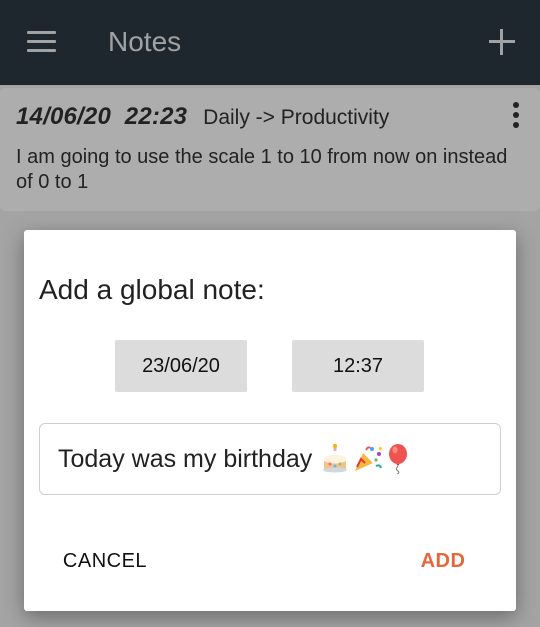 The image size is (540, 627). What do you see at coordinates (369, 458) in the screenshot?
I see `party-popper-icon` at bounding box center [369, 458].